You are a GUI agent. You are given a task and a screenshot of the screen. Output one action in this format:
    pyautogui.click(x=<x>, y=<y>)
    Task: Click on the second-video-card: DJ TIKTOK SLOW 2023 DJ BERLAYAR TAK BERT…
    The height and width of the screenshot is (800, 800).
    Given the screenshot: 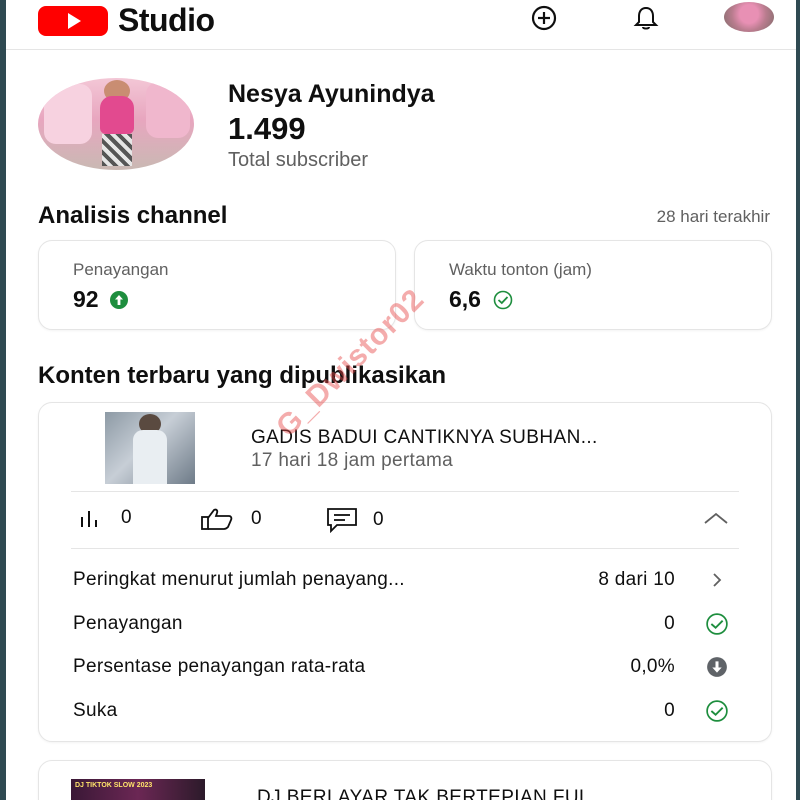 What is the action you would take?
    pyautogui.click(x=405, y=780)
    